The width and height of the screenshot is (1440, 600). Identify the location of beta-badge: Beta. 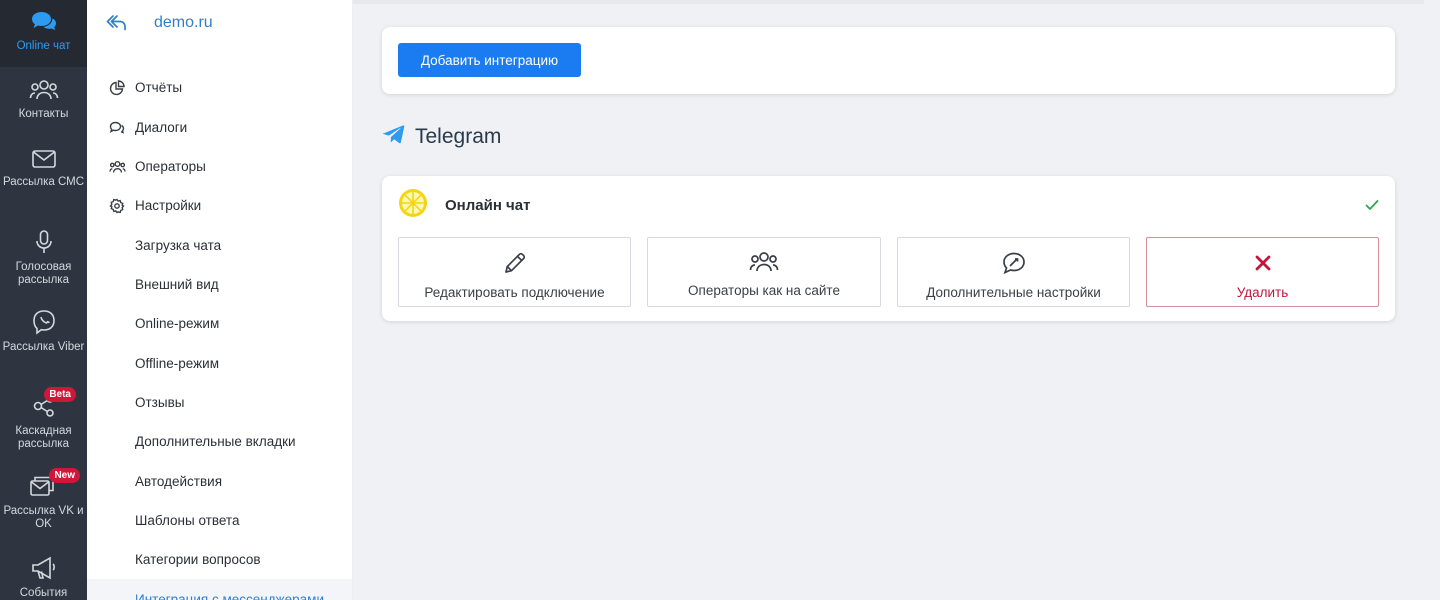
(60, 394).